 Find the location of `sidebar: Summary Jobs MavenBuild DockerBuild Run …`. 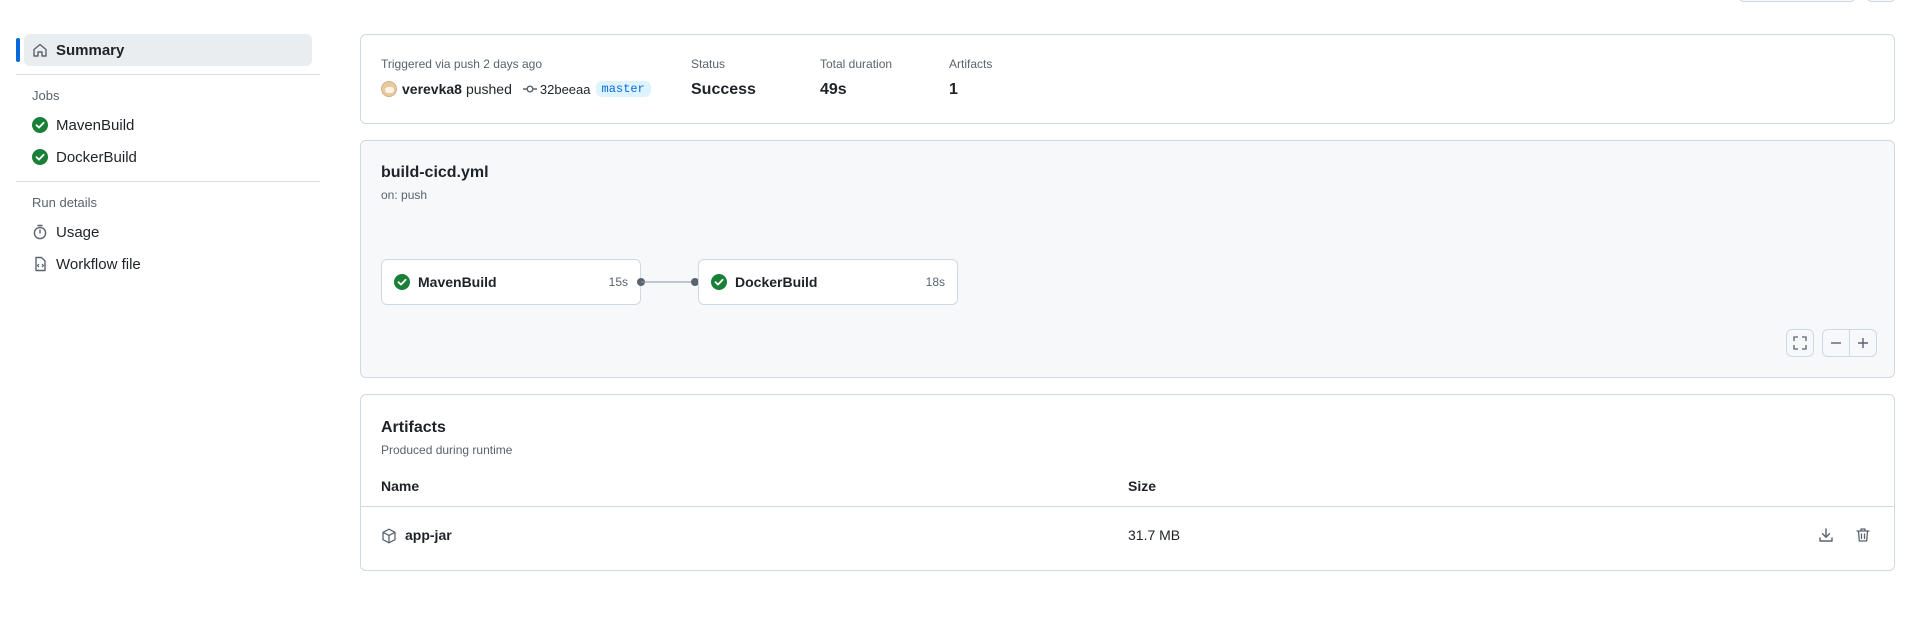

sidebar: Summary Jobs MavenBuild DockerBuild Run … is located at coordinates (168, 157).